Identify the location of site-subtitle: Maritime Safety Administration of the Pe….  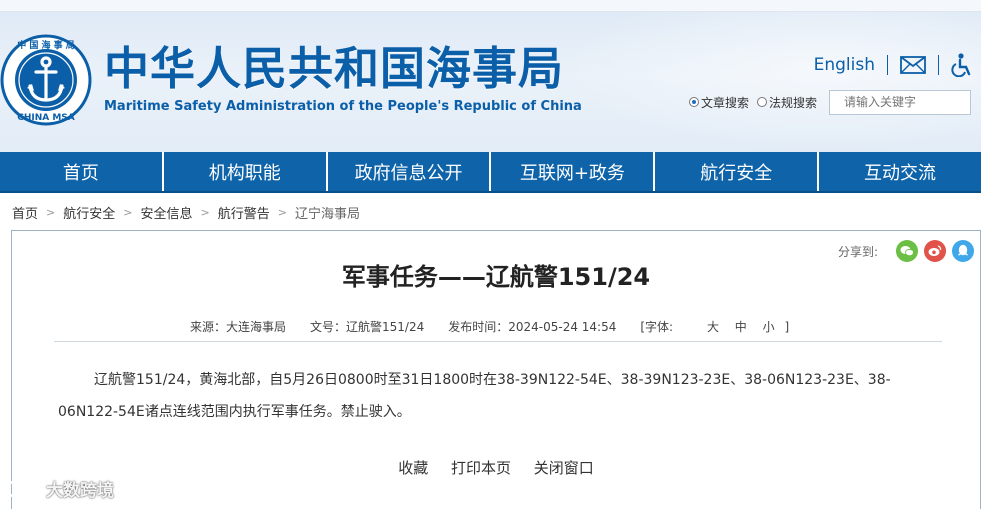
(343, 106).